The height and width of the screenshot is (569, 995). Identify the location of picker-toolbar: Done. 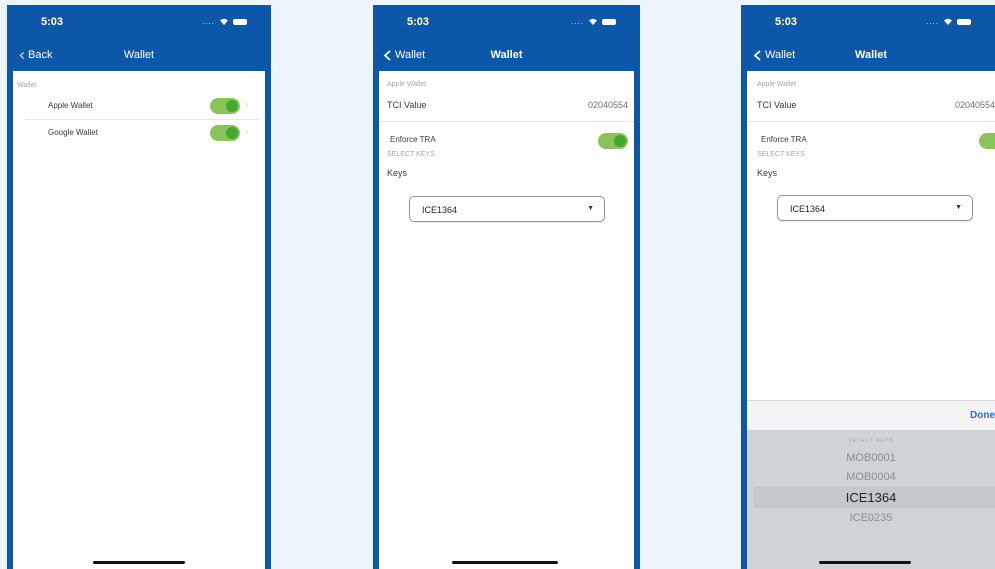
(871, 415).